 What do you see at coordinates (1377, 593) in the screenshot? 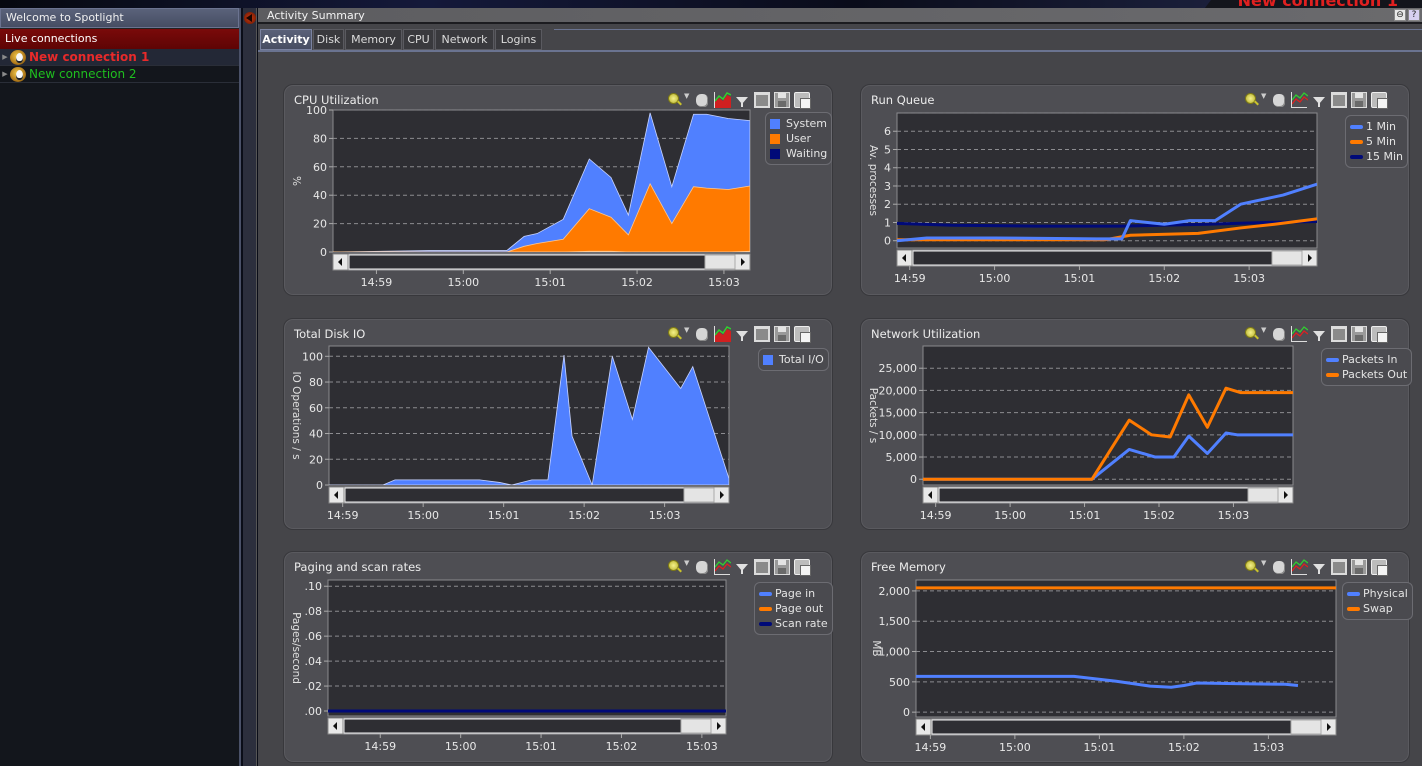
I see `legend-item: Physical` at bounding box center [1377, 593].